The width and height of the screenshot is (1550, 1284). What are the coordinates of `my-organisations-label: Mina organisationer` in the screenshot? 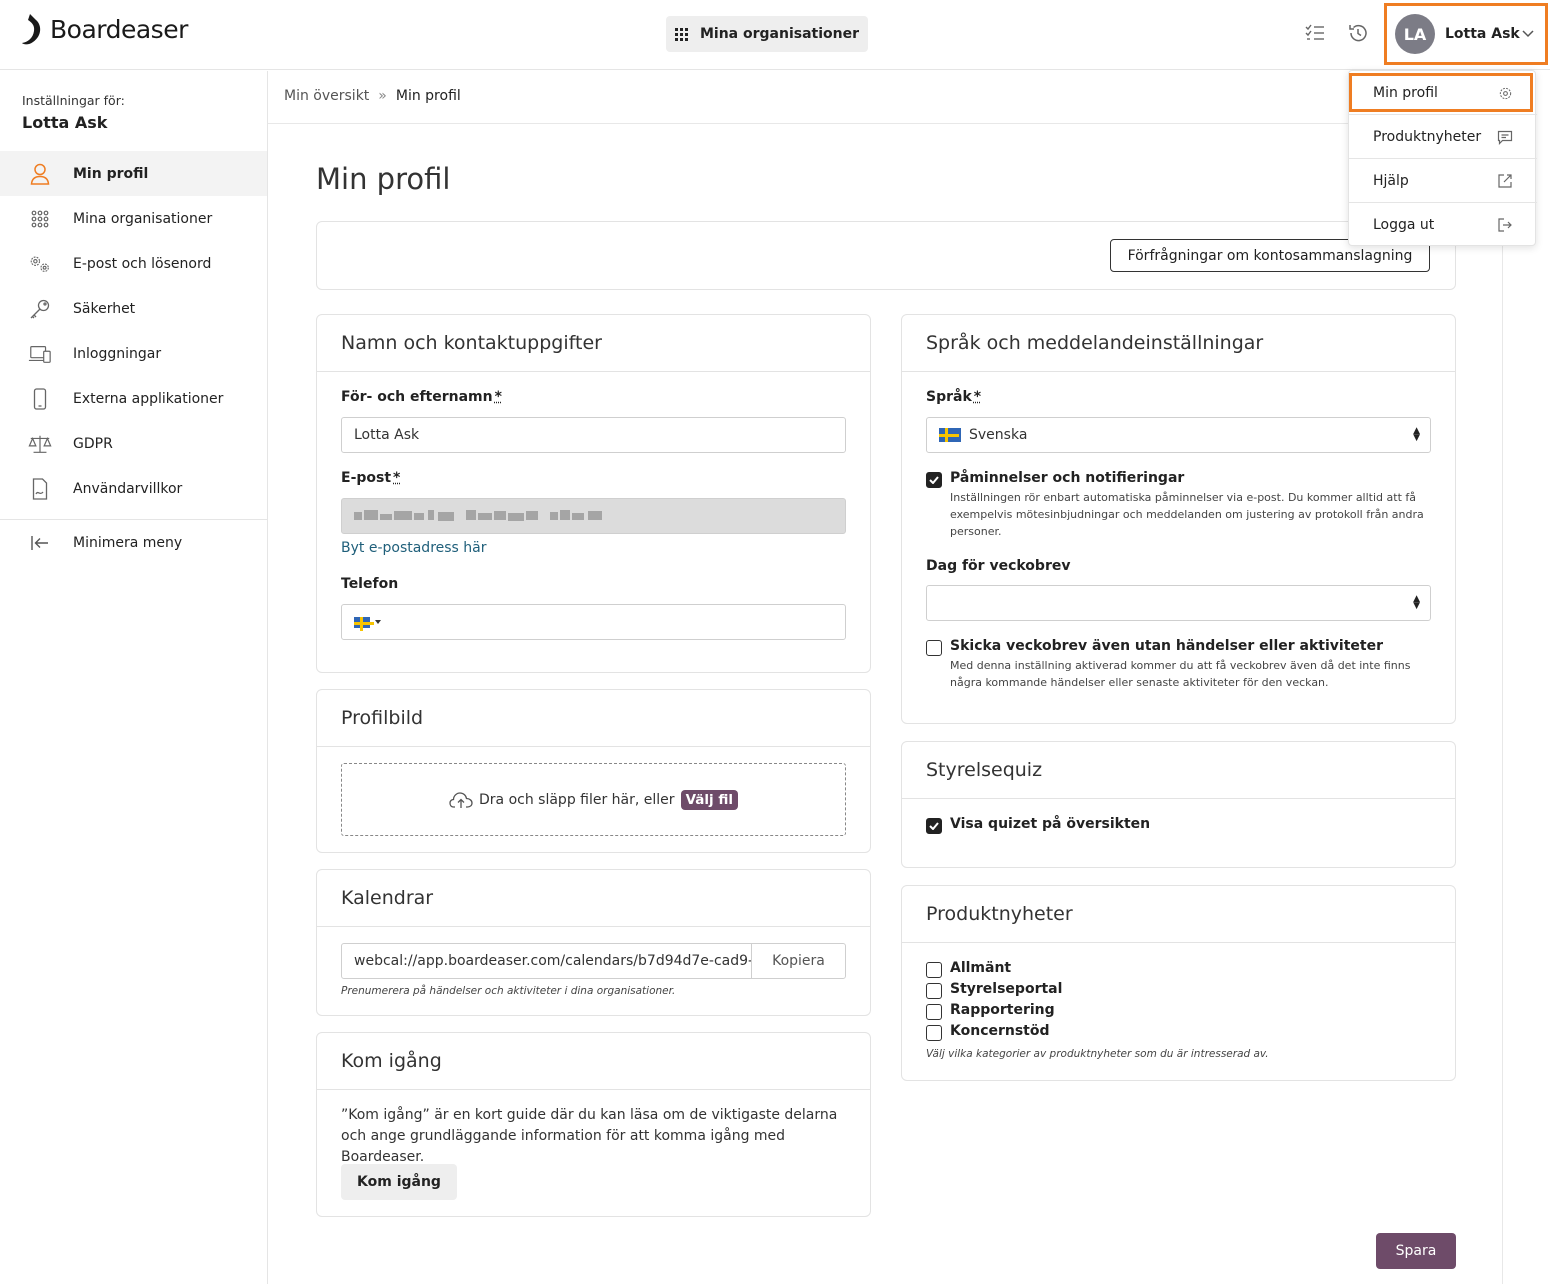 It's located at (779, 34).